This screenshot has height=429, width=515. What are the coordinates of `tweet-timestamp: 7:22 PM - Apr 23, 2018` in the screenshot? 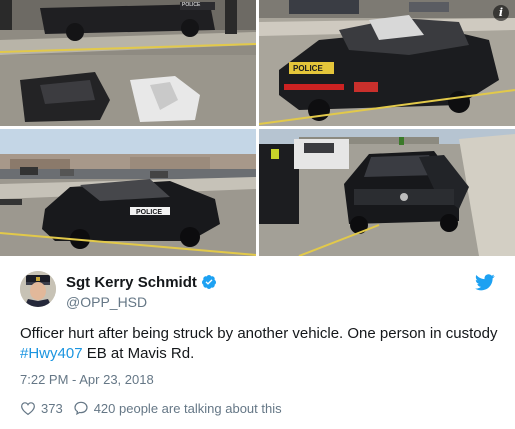 It's located at (87, 379).